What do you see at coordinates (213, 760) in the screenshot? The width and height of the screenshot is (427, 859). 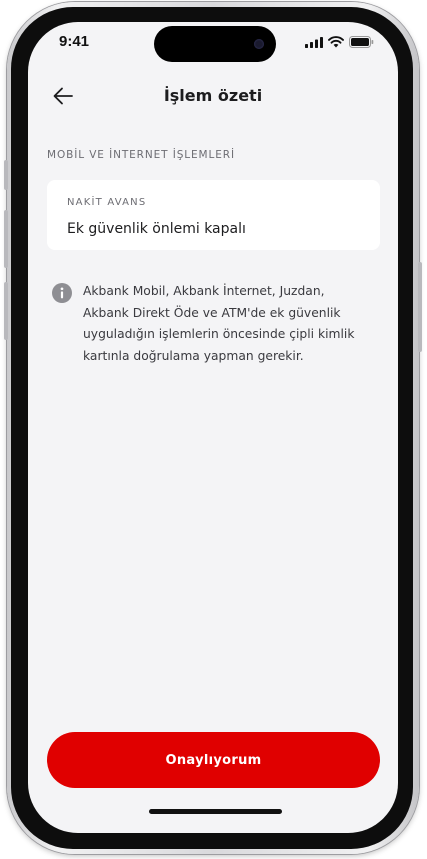 I see `confirm-button: Onaylıyorum` at bounding box center [213, 760].